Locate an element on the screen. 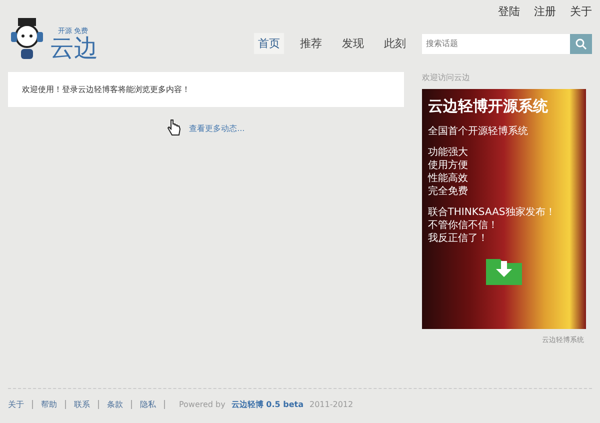 The width and height of the screenshot is (600, 423). banner-subtitle: 全国首个开源轻博系统 is located at coordinates (478, 131).